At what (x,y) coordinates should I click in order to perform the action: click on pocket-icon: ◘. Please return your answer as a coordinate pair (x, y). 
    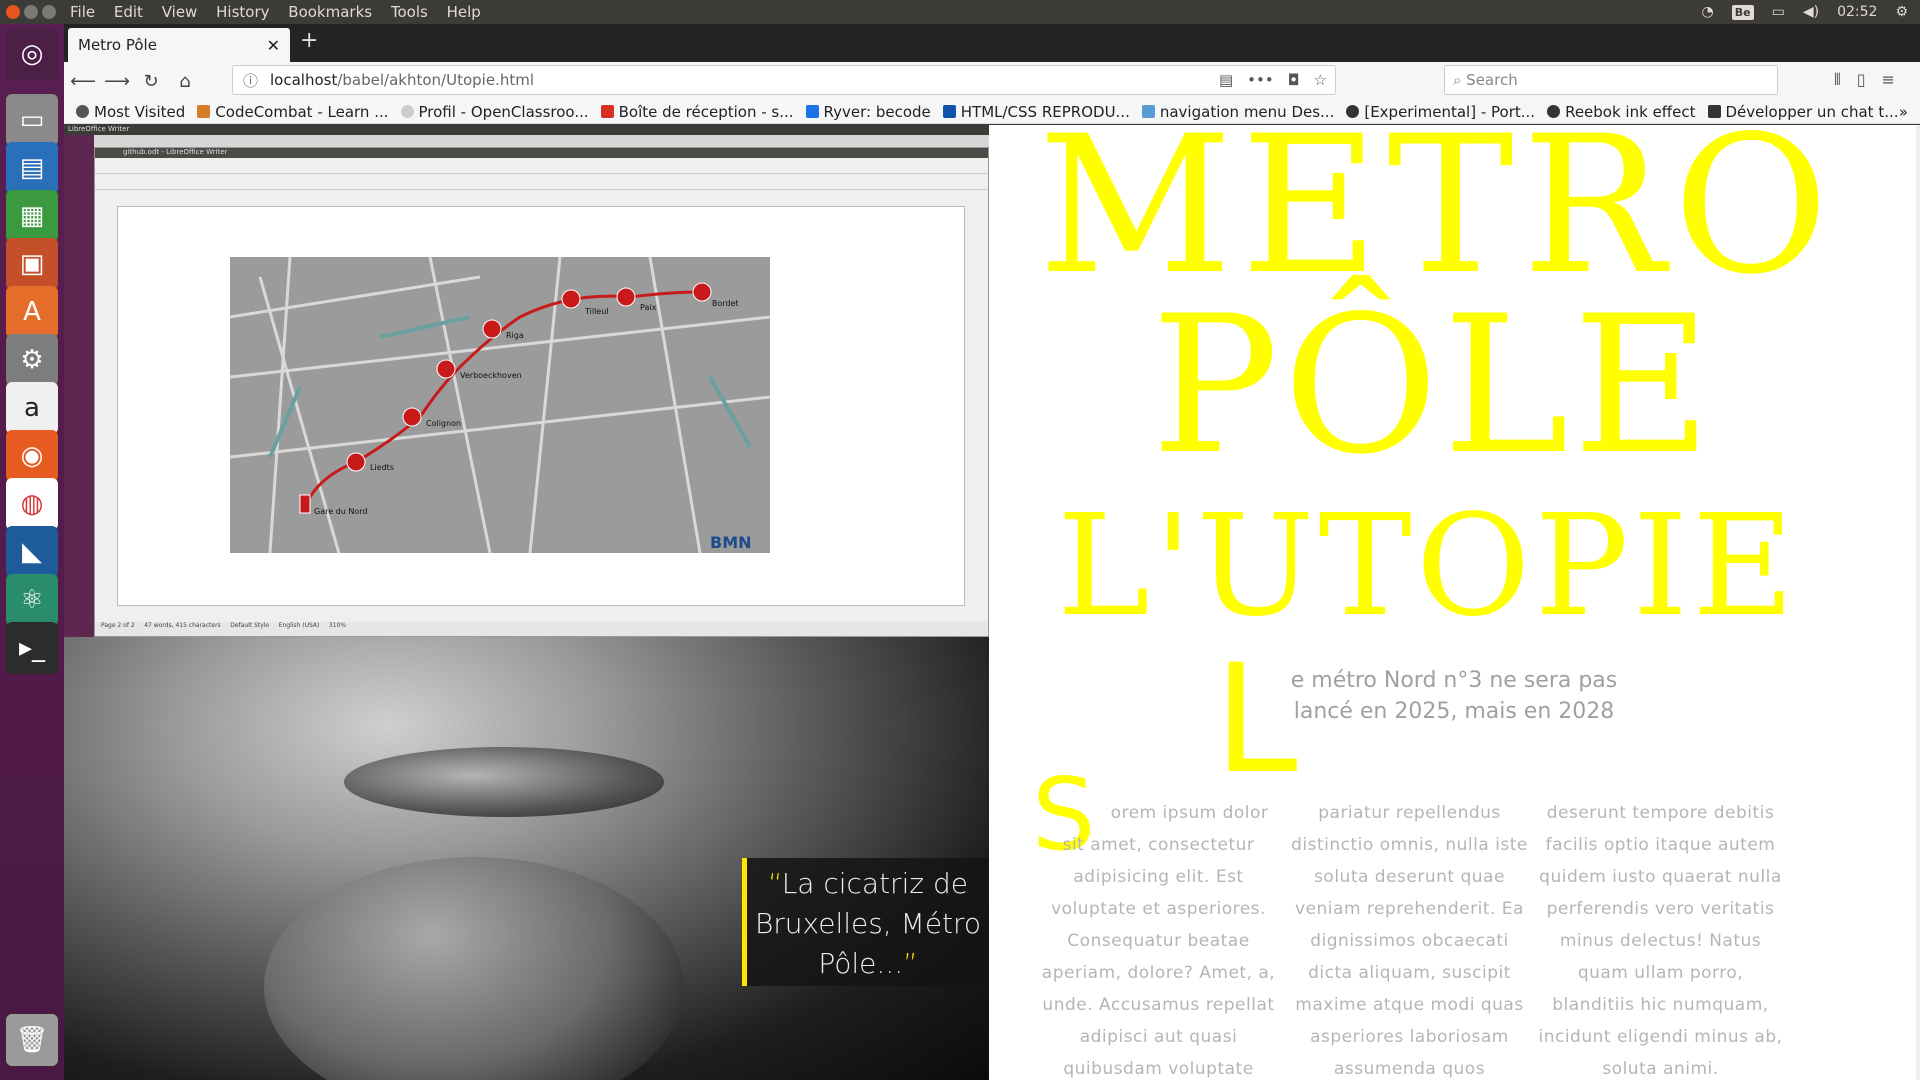
    Looking at the image, I should click on (1294, 80).